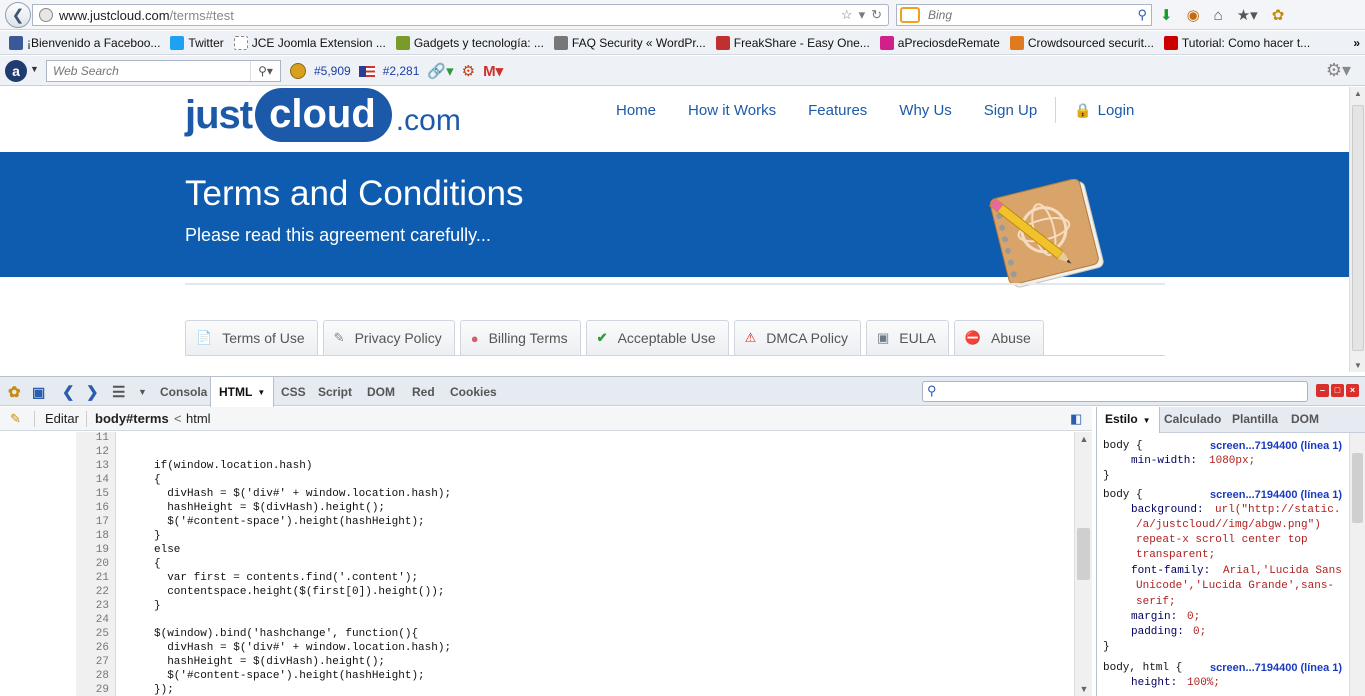  Describe the element at coordinates (1083, 554) in the screenshot. I see `code-scroll-thumb` at that location.